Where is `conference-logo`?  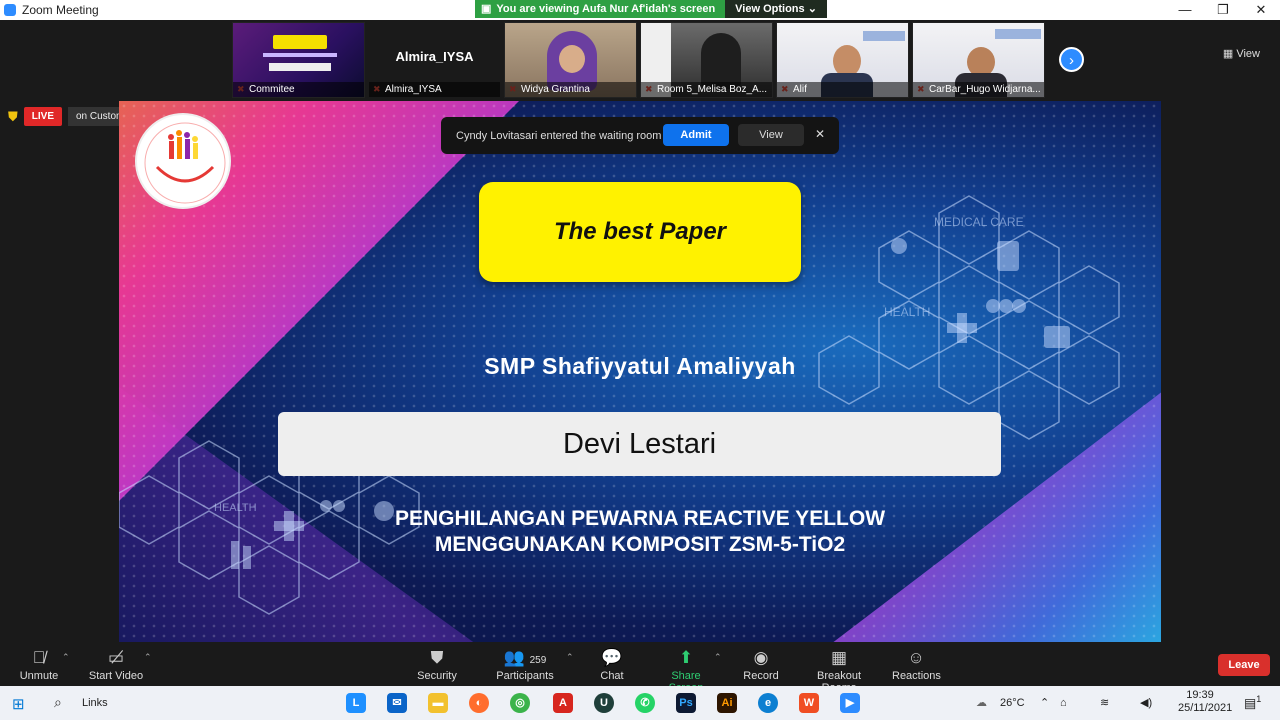 conference-logo is located at coordinates (183, 161).